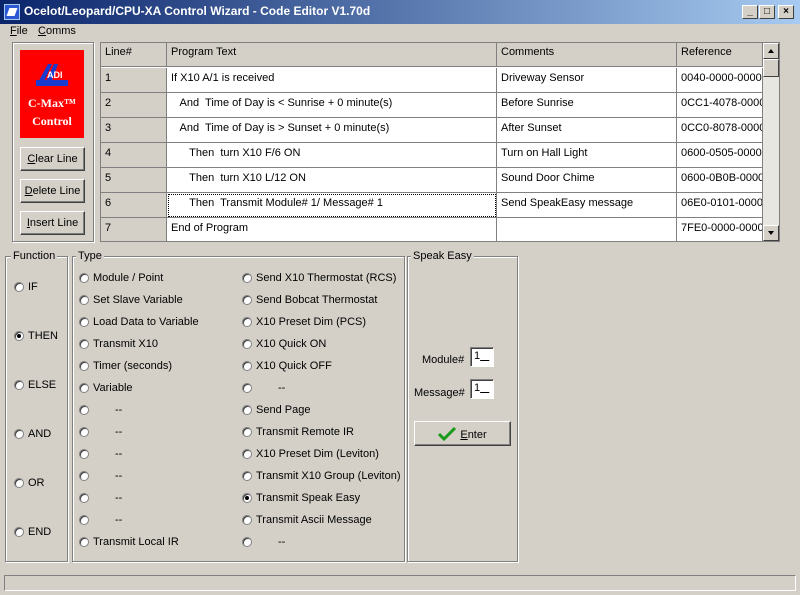  I want to click on header-program-text: Program Text, so click(332, 55).